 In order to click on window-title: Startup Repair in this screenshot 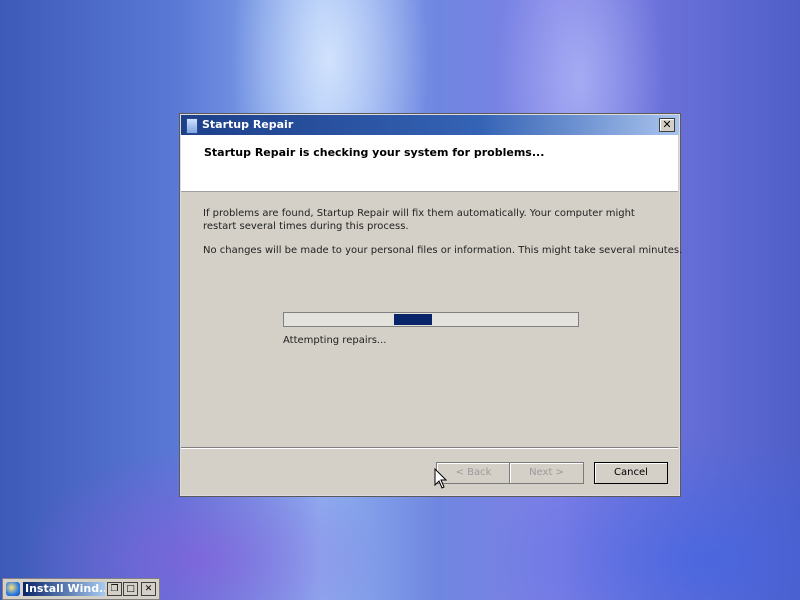, I will do `click(248, 124)`.